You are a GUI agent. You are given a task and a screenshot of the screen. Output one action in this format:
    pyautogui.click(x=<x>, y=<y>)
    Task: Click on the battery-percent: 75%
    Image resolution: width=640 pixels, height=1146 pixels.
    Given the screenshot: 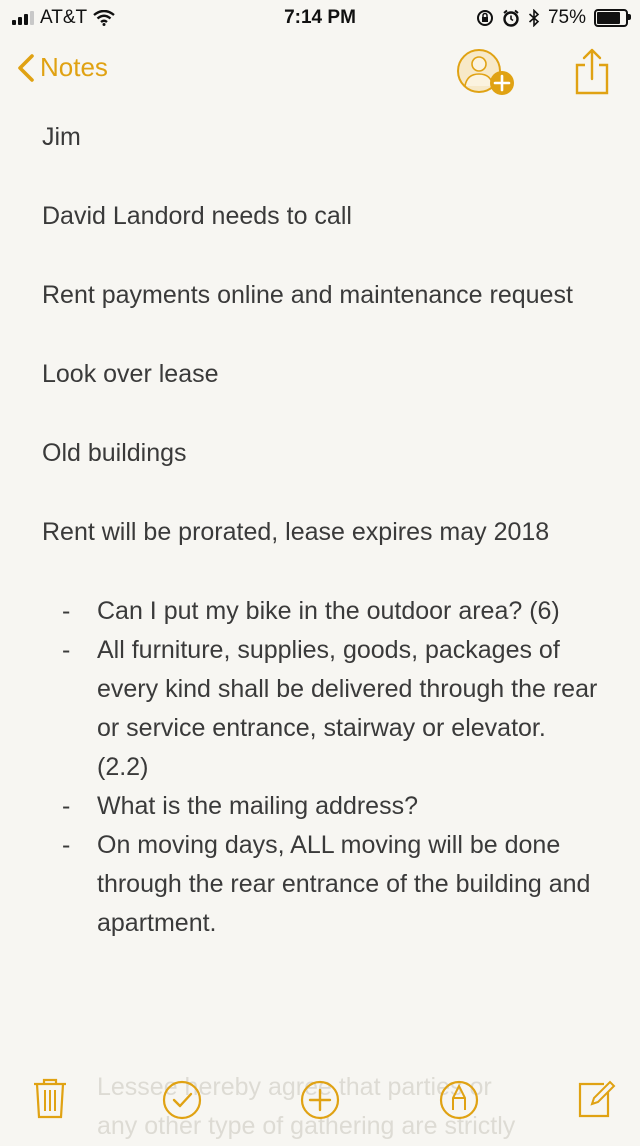 What is the action you would take?
    pyautogui.click(x=566, y=17)
    